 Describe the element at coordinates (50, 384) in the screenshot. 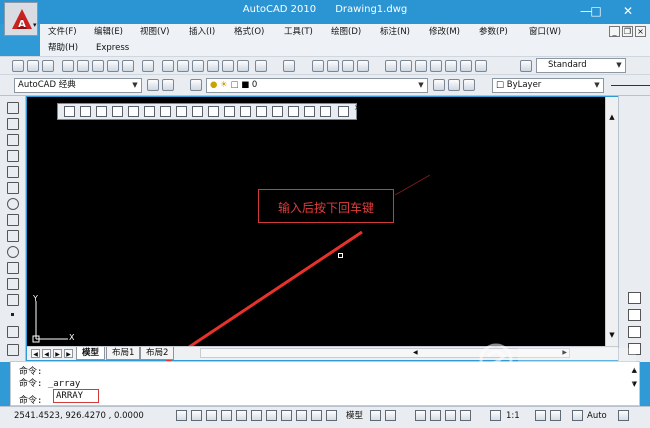

I see `command-history-line: 命令: _array` at that location.